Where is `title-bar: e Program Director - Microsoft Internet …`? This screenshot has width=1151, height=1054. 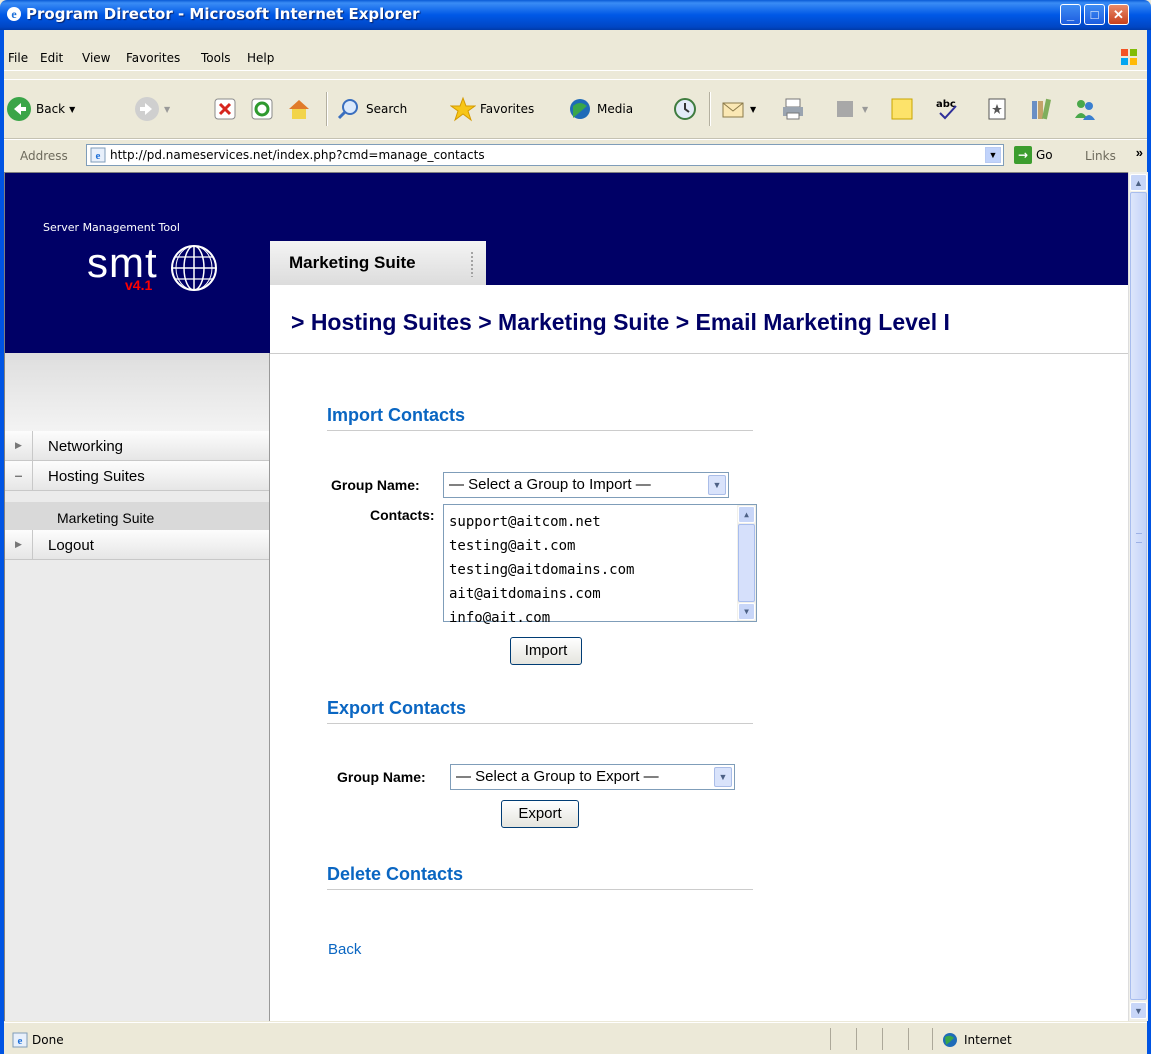 title-bar: e Program Director - Microsoft Internet … is located at coordinates (575, 15).